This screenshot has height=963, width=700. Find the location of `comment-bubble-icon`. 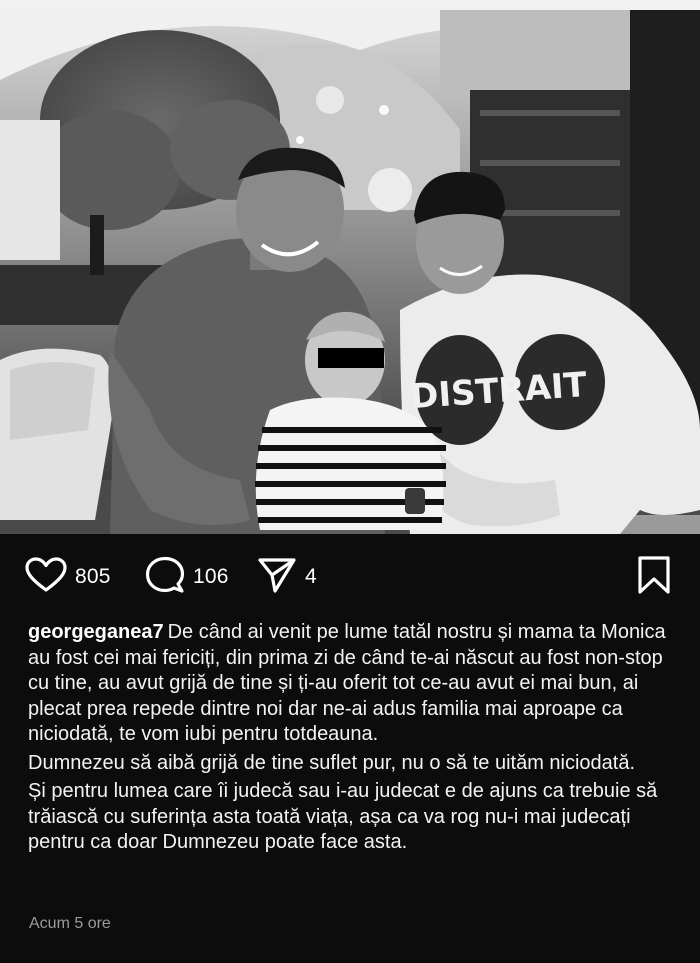

comment-bubble-icon is located at coordinates (165, 577).